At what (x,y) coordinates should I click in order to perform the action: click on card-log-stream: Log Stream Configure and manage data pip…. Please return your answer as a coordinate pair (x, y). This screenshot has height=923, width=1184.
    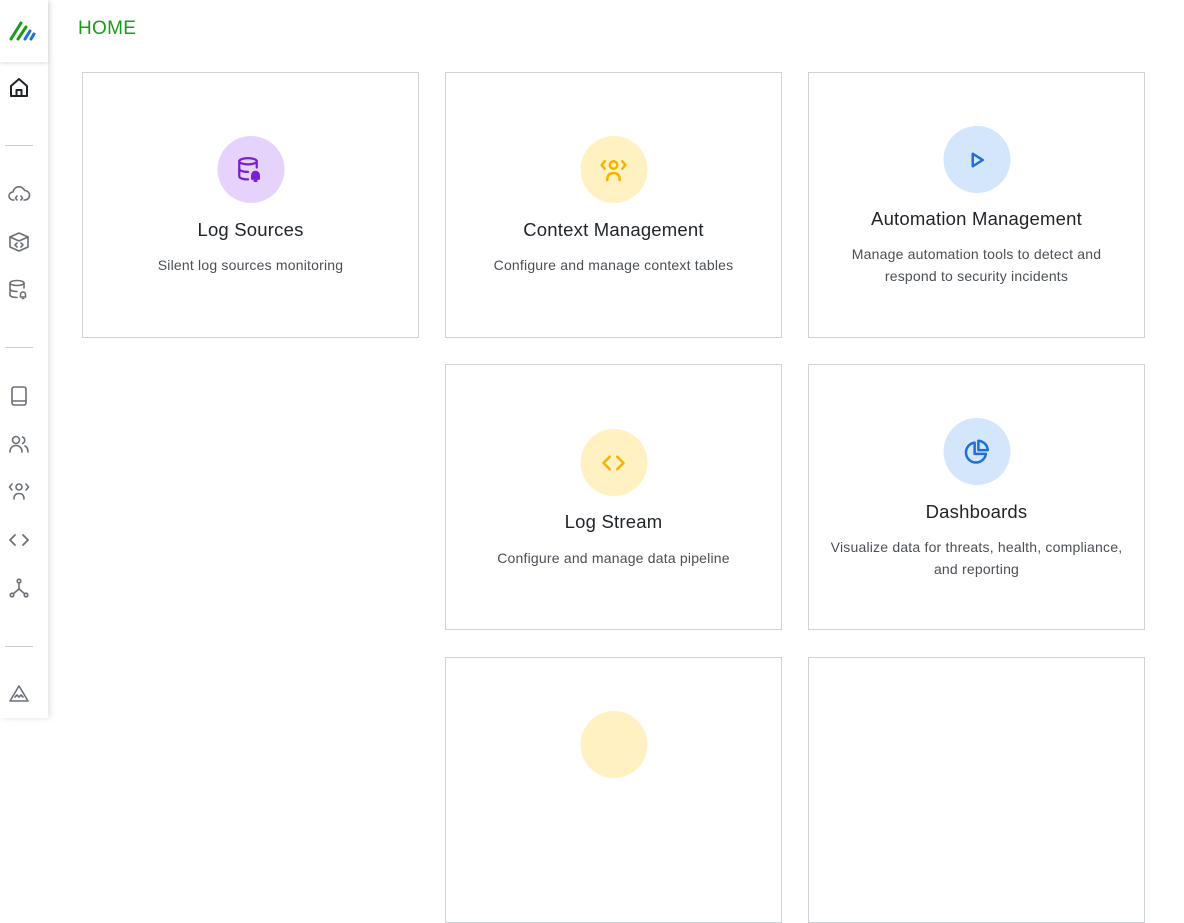
    Looking at the image, I should click on (613, 497).